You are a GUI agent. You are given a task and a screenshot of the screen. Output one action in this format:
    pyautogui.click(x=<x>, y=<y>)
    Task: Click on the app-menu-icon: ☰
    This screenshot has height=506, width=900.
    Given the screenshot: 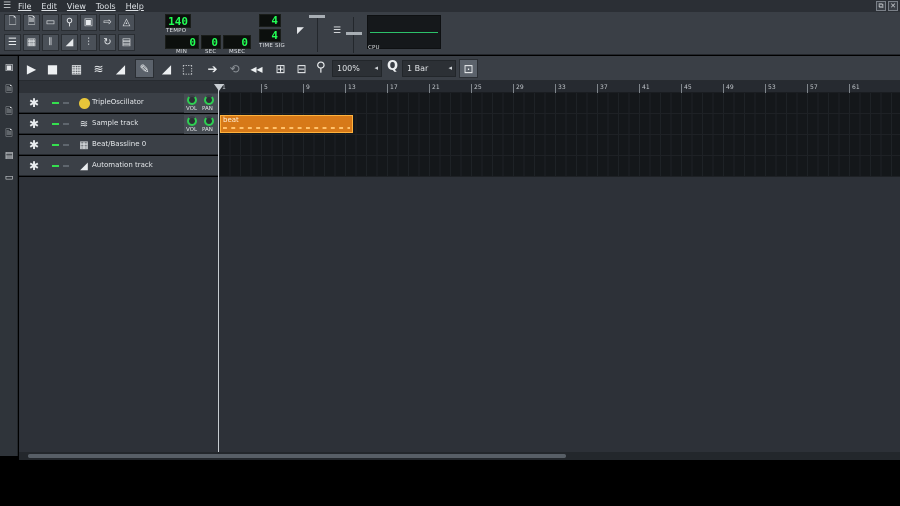 What is the action you would take?
    pyautogui.click(x=7, y=6)
    